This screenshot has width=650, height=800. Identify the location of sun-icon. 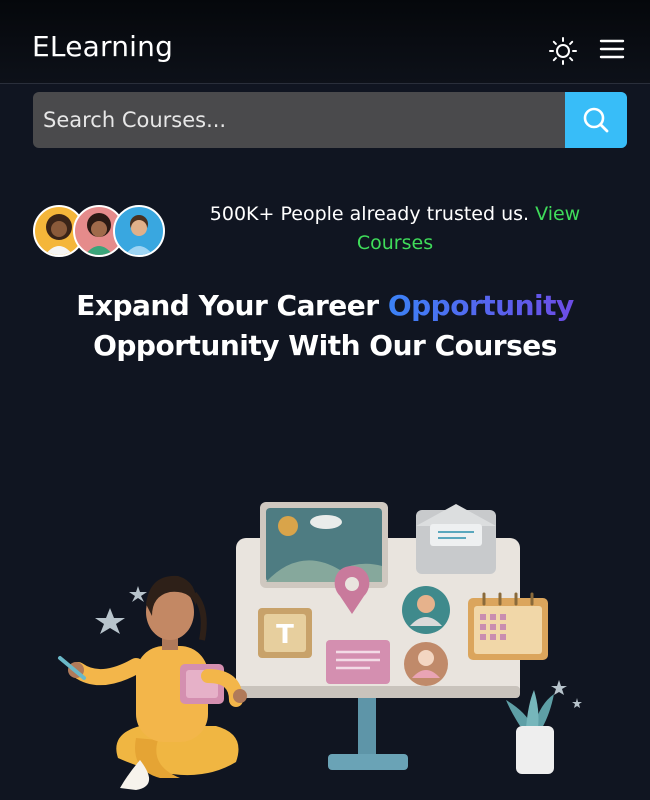
(563, 51).